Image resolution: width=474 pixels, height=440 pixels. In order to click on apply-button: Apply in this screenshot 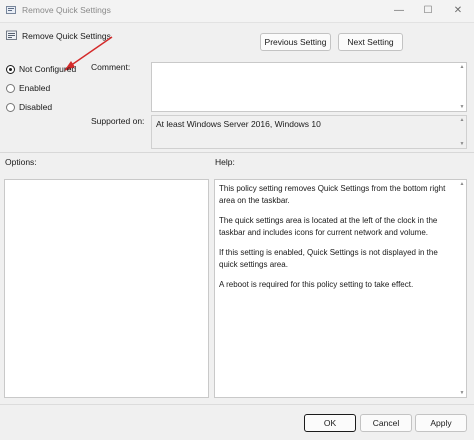, I will do `click(441, 423)`.